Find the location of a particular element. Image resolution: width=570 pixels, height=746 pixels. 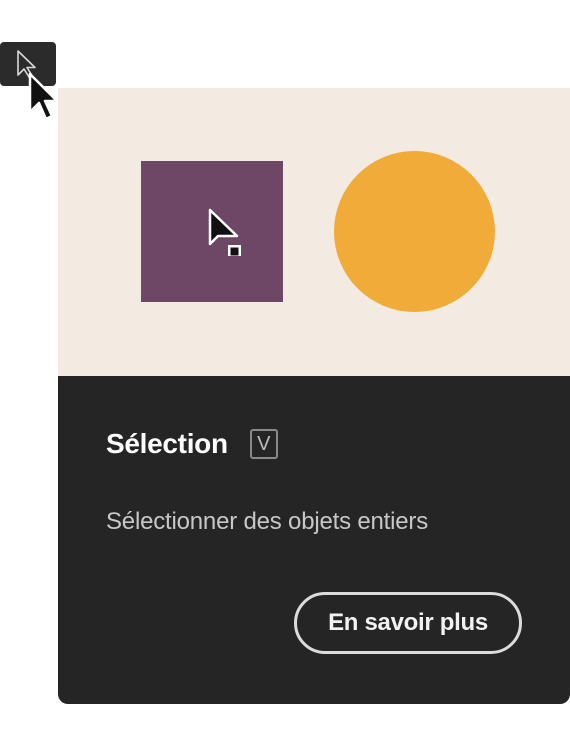

mouse-pointer-icon is located at coordinates (43, 100).